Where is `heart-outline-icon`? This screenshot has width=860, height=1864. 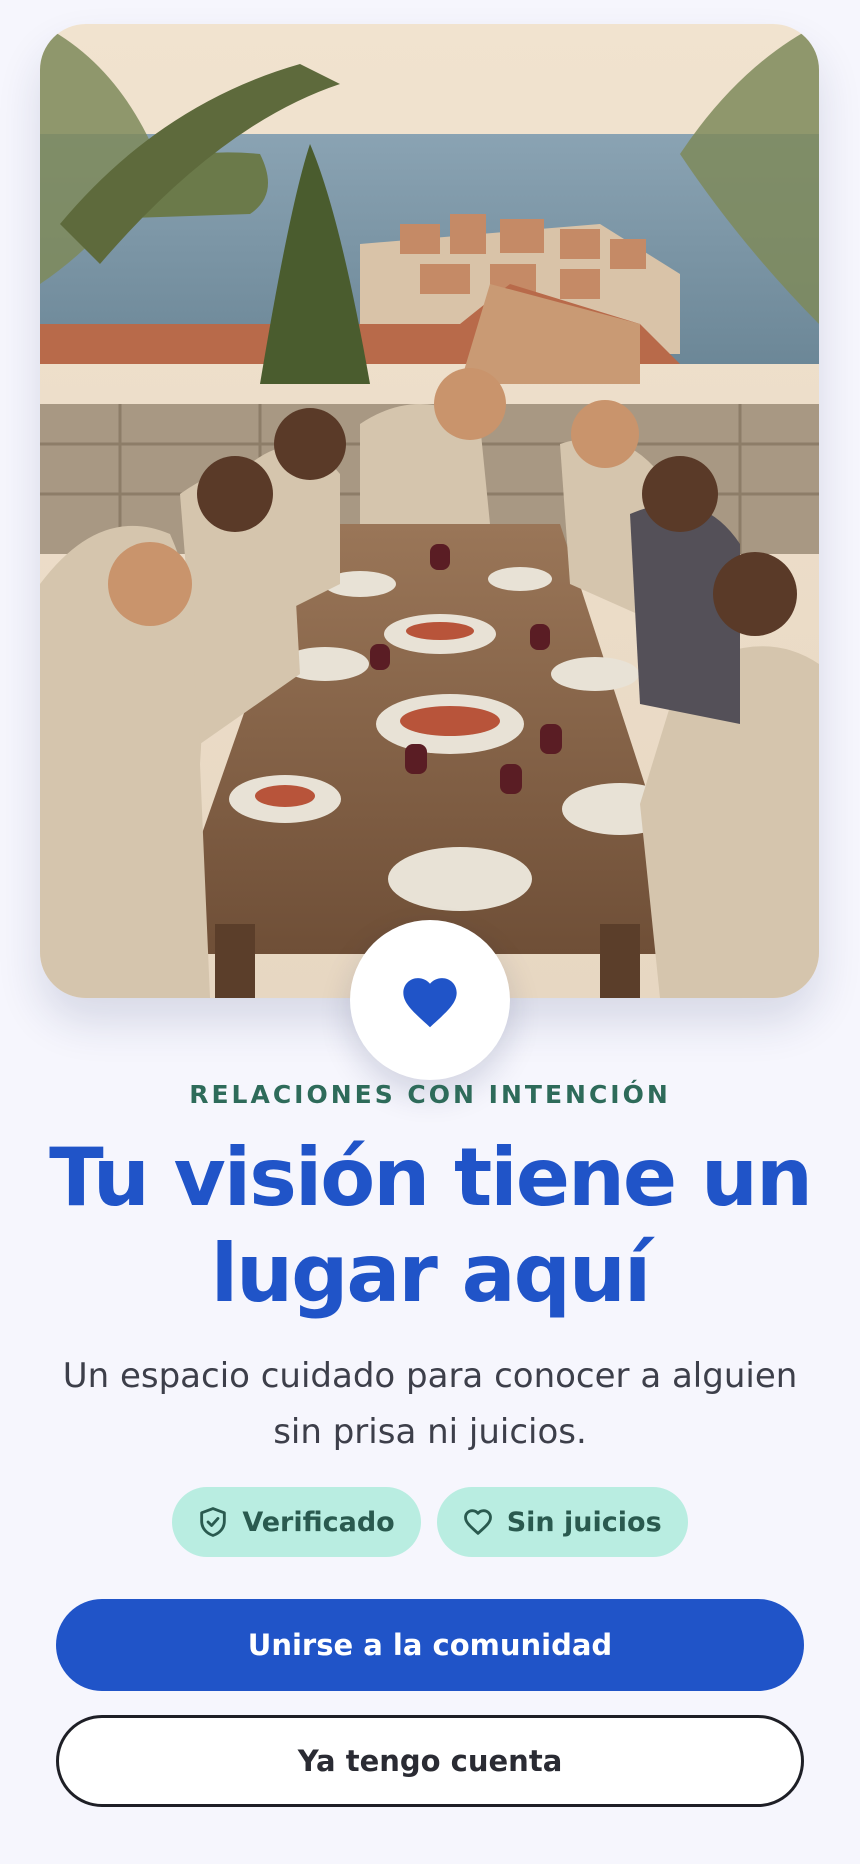 heart-outline-icon is located at coordinates (477, 1522).